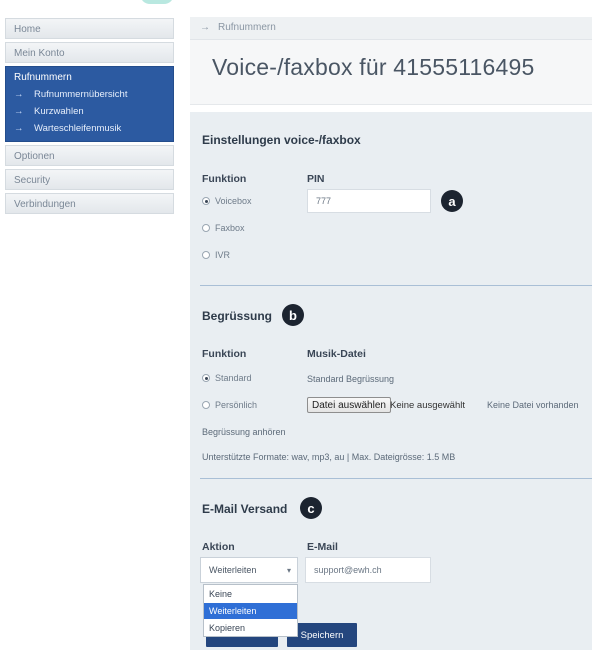 This screenshot has width=592, height=650. What do you see at coordinates (336, 354) in the screenshot?
I see `music-file-label: Musik-Datei` at bounding box center [336, 354].